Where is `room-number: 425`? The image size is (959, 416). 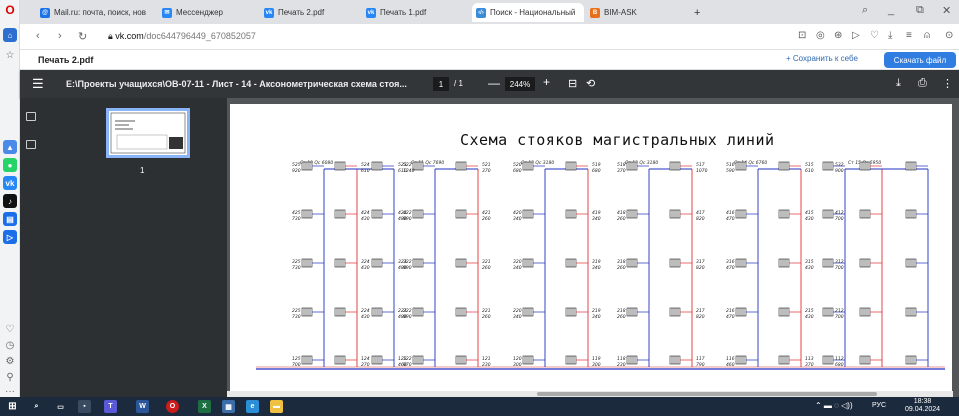
room-number: 425 is located at coordinates (296, 213).